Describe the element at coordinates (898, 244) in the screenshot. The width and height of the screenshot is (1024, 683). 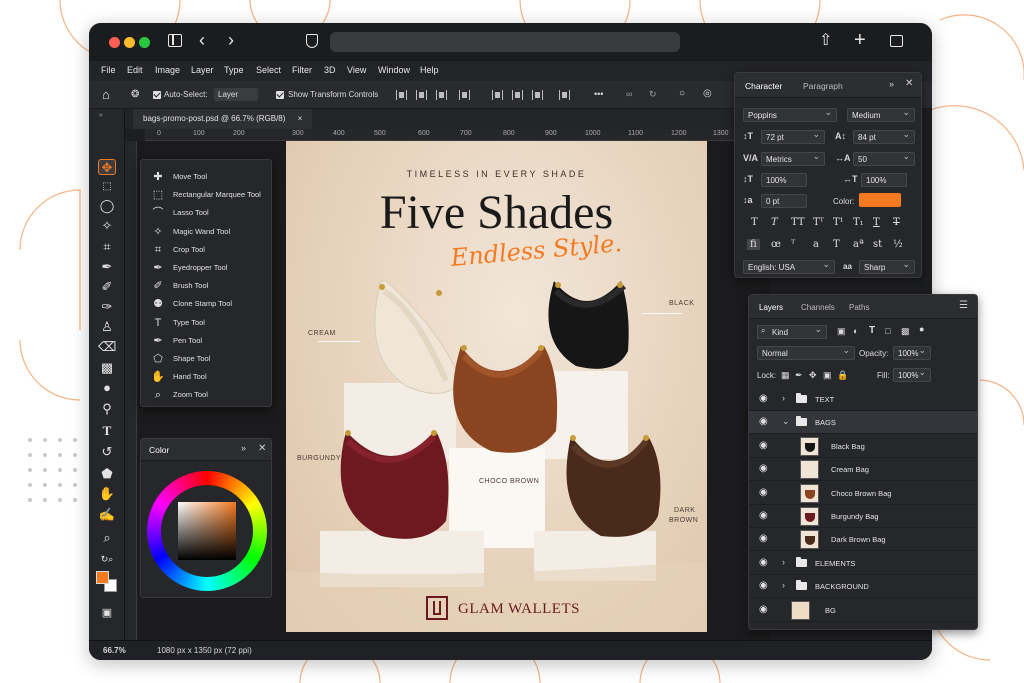
I see `fractions-icon: ½` at that location.